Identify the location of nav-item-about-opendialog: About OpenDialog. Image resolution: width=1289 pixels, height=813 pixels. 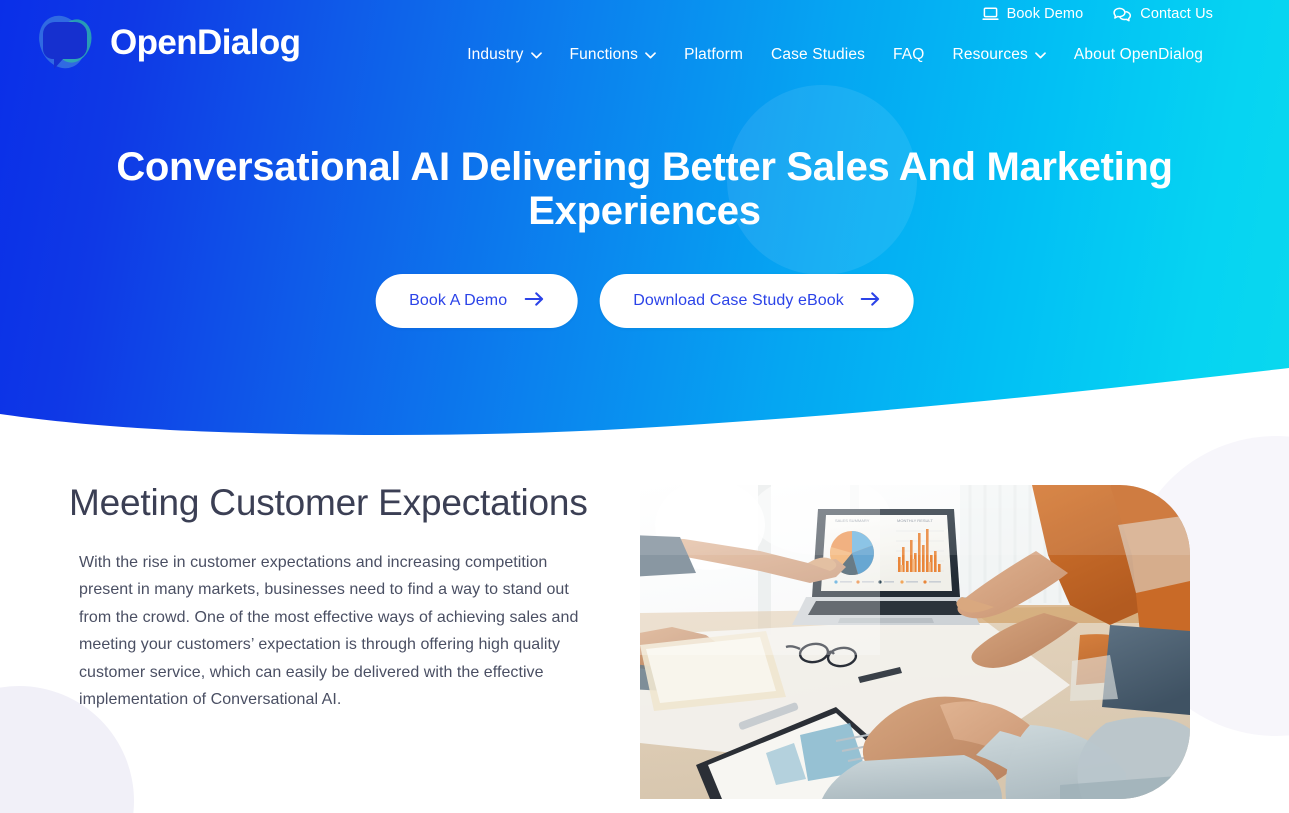
(1138, 55).